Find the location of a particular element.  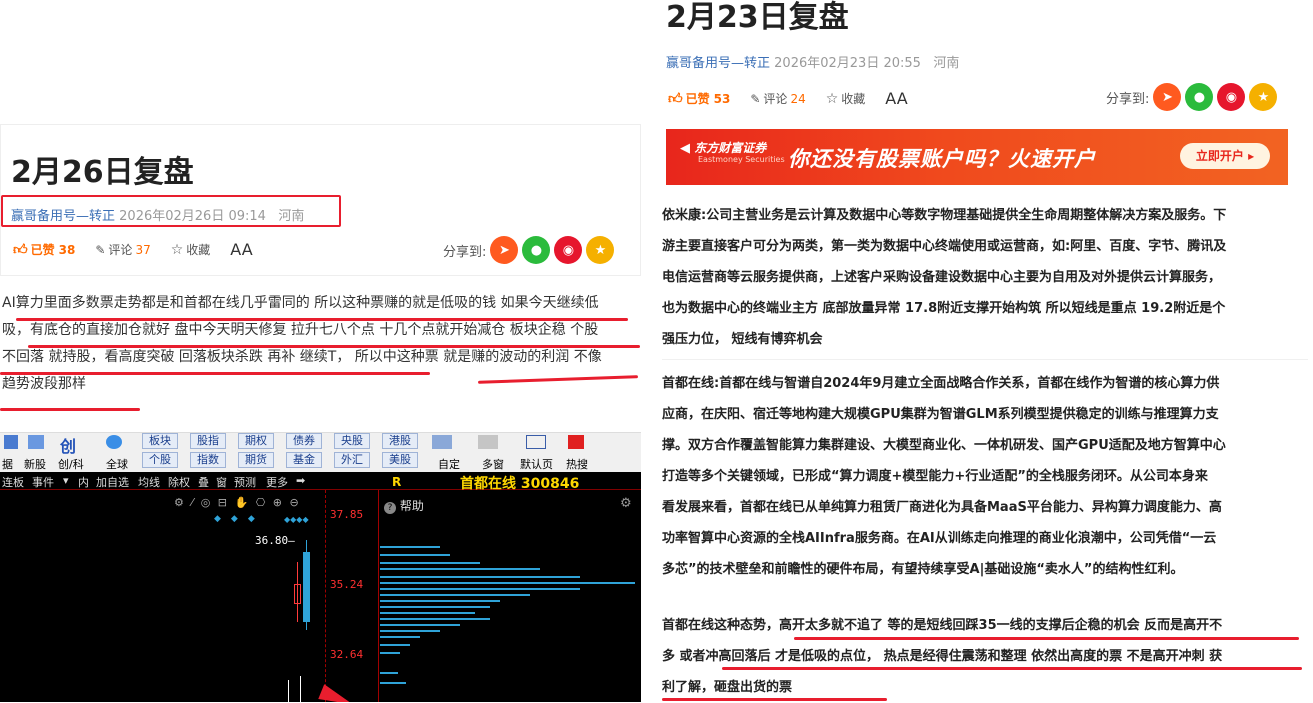

toolbar-label: 新股 is located at coordinates (35, 464).